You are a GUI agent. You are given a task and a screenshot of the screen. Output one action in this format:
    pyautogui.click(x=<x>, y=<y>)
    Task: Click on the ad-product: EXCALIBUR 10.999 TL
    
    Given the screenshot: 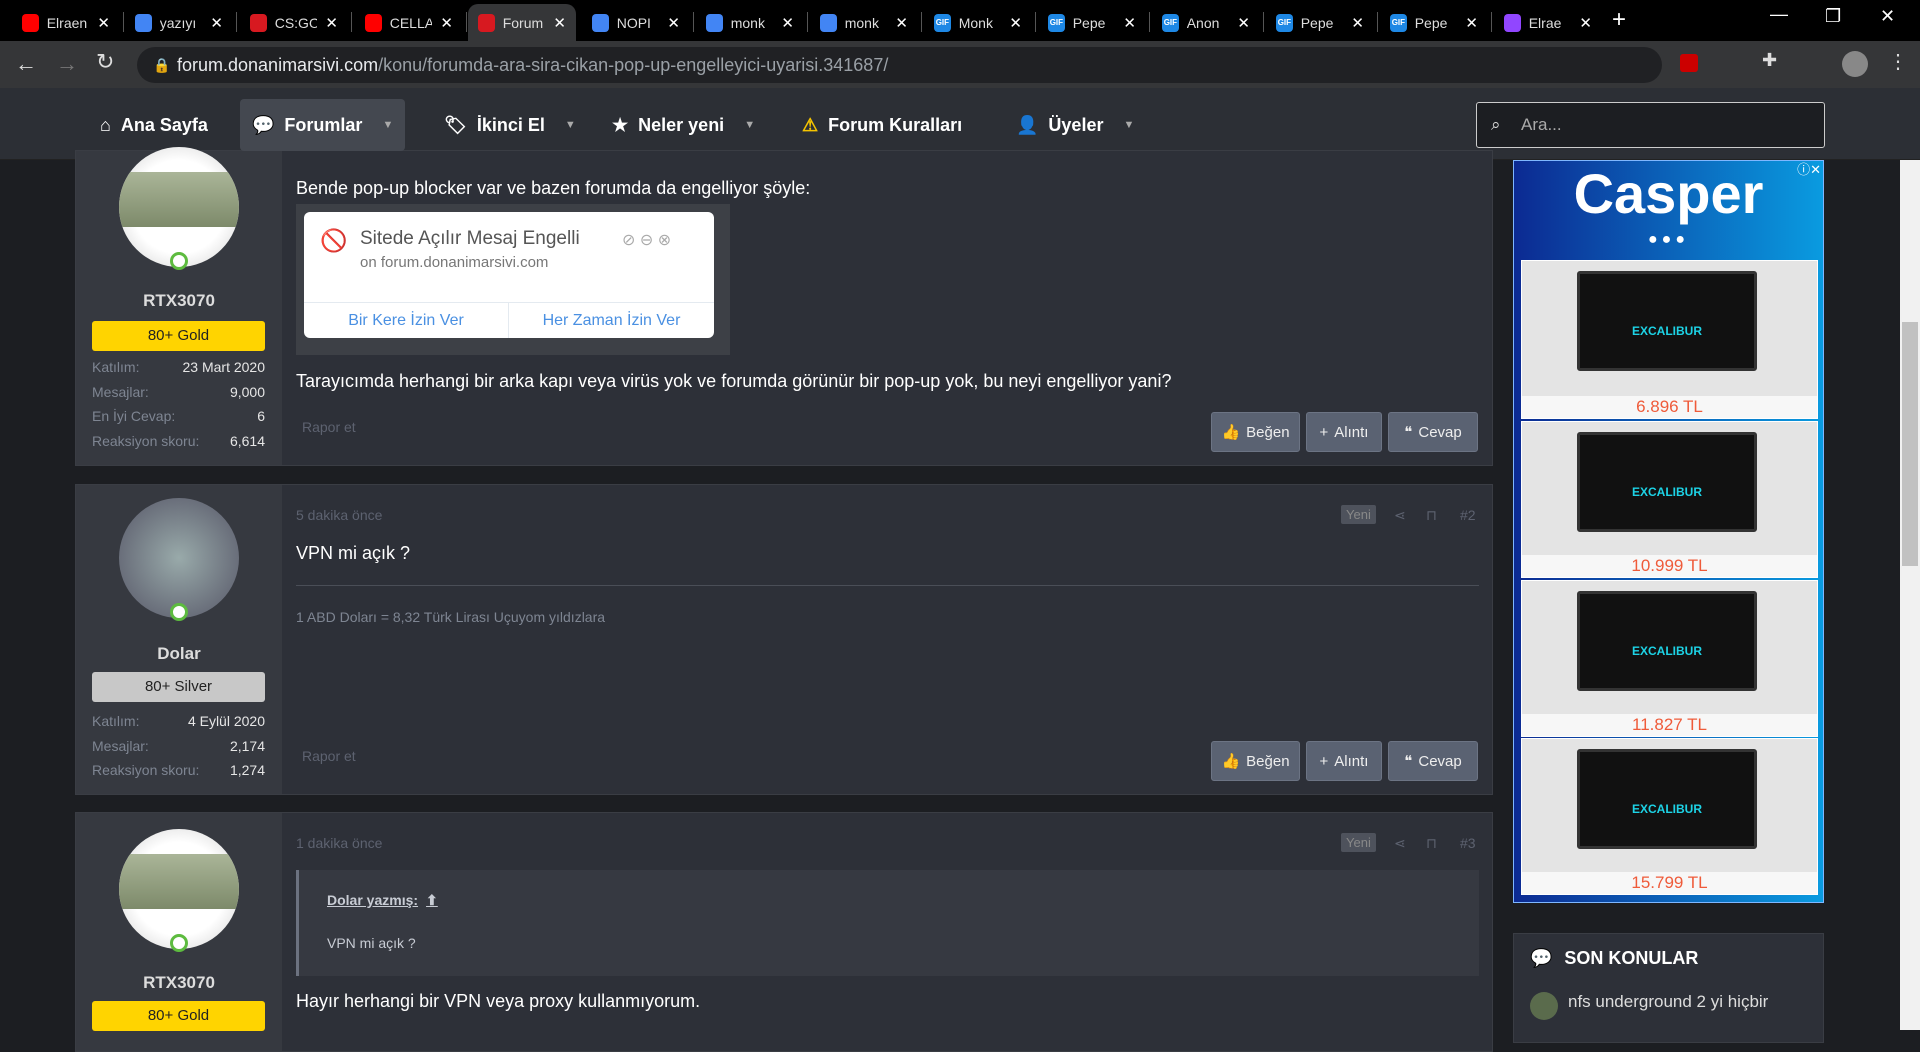 What is the action you would take?
    pyautogui.click(x=1669, y=499)
    